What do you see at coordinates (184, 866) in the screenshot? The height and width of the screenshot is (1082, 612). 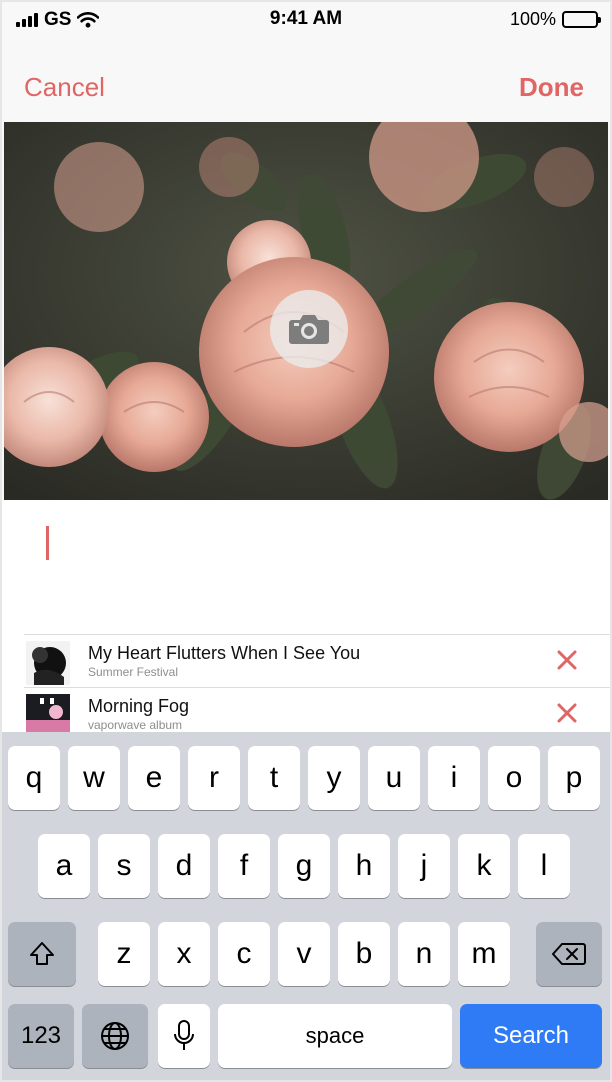 I see `key-d: d` at bounding box center [184, 866].